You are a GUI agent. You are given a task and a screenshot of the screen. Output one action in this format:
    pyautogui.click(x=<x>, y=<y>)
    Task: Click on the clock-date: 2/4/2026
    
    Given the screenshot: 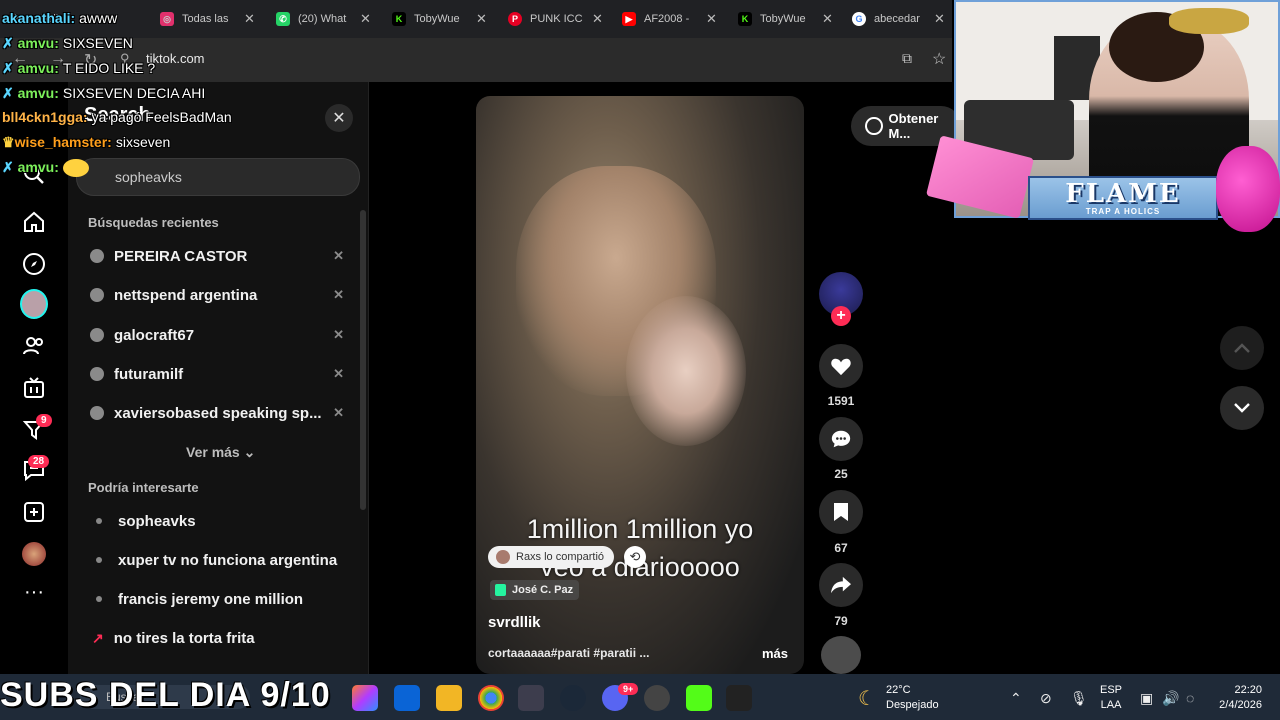 What is the action you would take?
    pyautogui.click(x=1240, y=705)
    